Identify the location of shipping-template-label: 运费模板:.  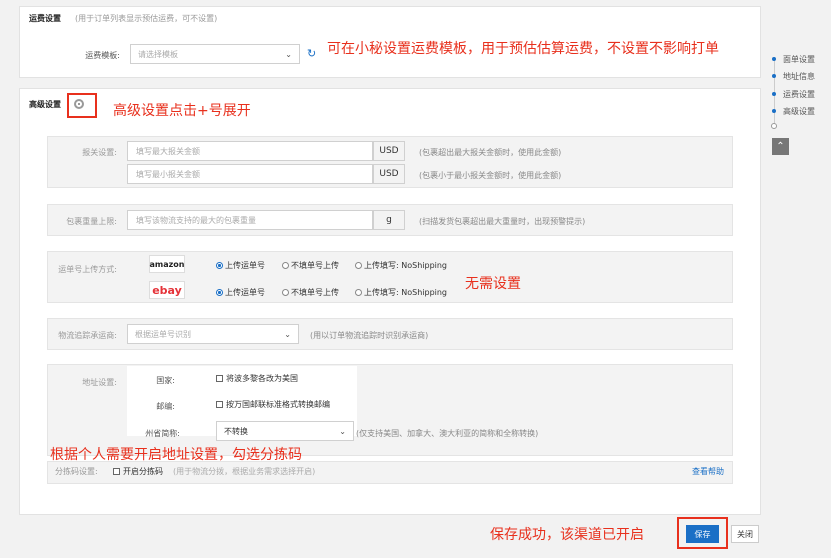
(102, 55).